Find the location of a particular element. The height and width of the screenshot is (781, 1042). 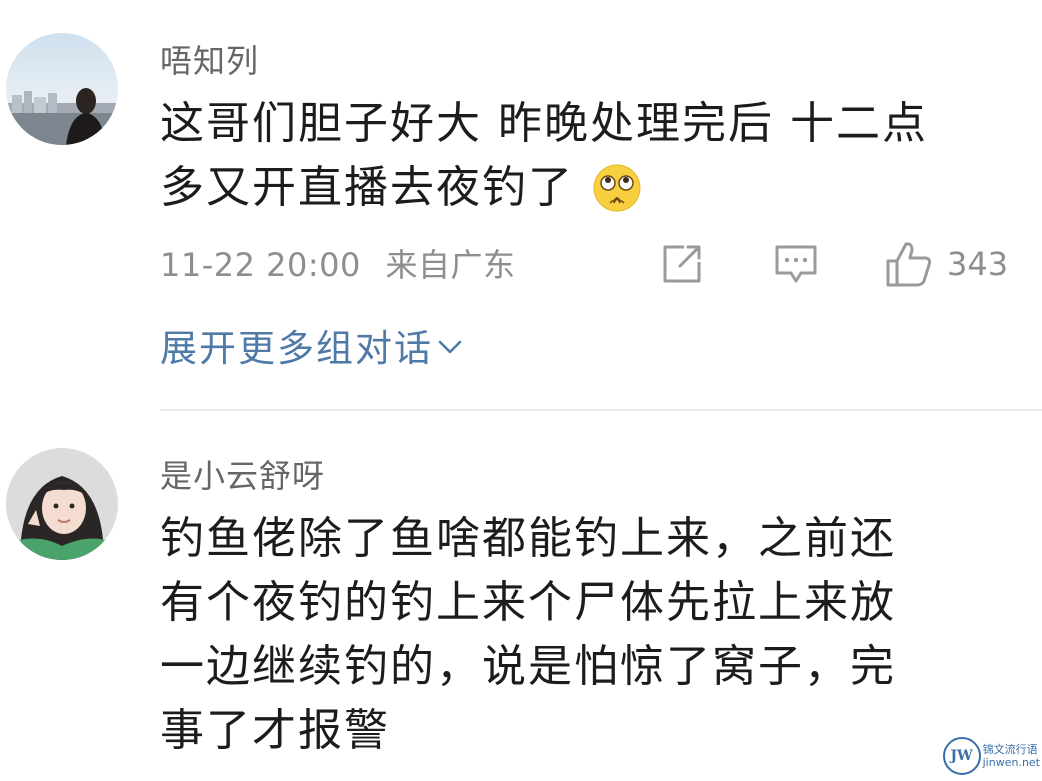

comment-text-line: 有个夜钓的钓上来个尸体先拉上来放 is located at coordinates (528, 602).